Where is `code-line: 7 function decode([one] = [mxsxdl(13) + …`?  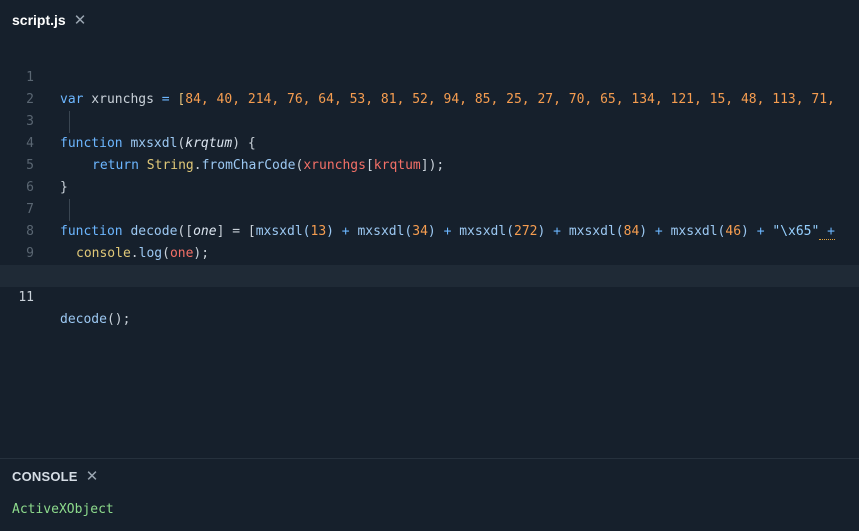 code-line: 7 function decode([one] = [mxsxdl(13) + … is located at coordinates (429, 208).